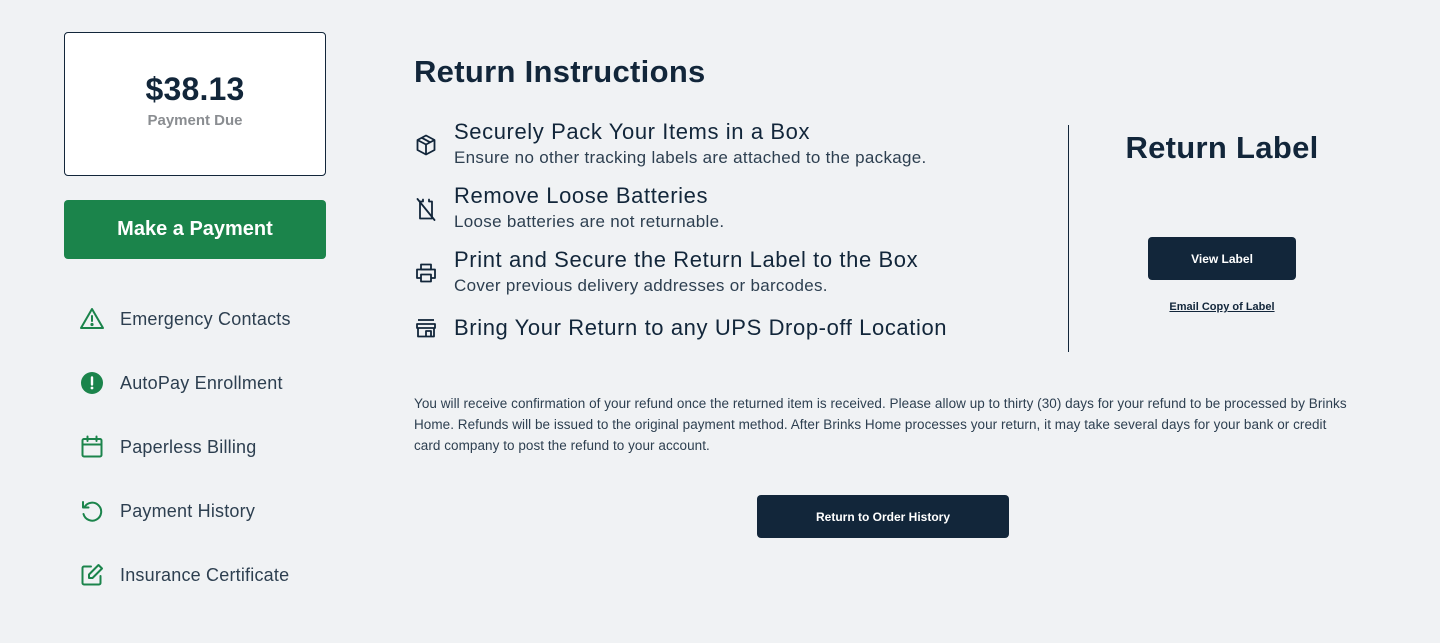  Describe the element at coordinates (195, 120) in the screenshot. I see `payment-due-label: Payment Due` at that location.